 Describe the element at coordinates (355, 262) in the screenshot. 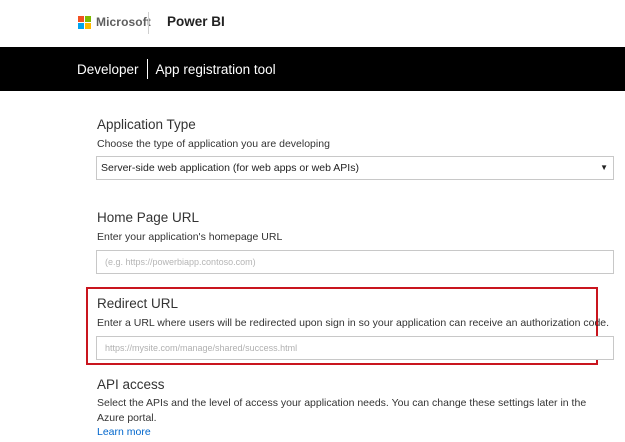

I see `home-page-url-input` at that location.